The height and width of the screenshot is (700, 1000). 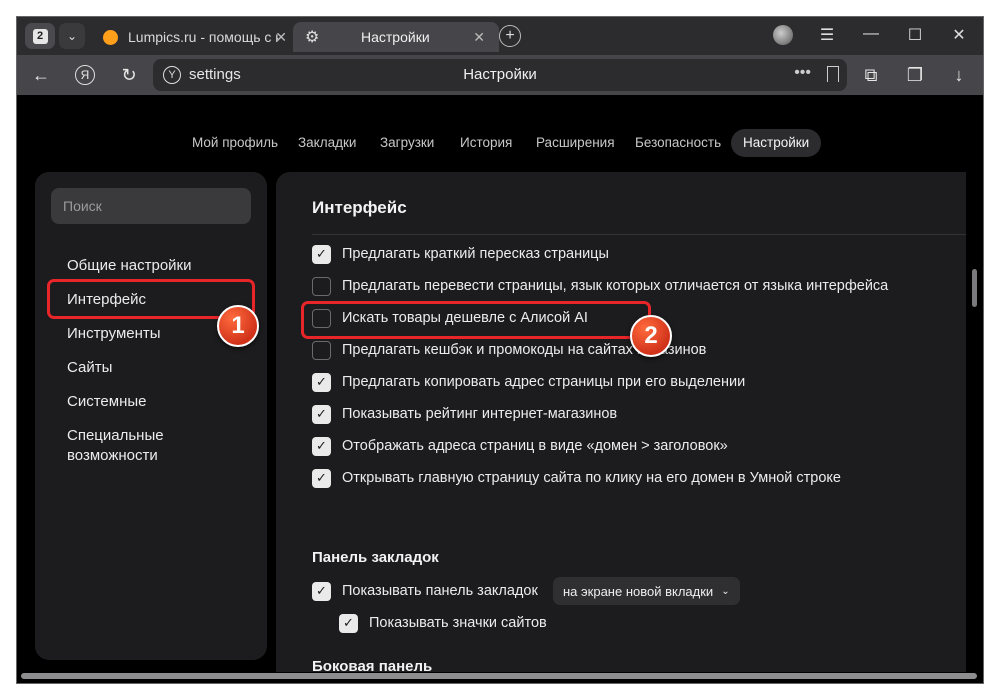 I want to click on side-panel-title: Боковая панель, so click(x=372, y=665).